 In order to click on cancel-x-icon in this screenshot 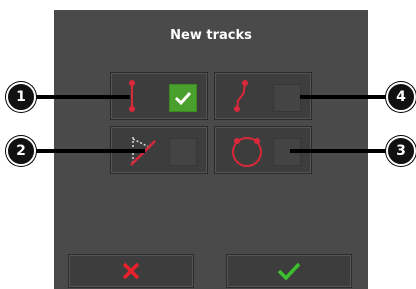, I will do `click(131, 271)`.